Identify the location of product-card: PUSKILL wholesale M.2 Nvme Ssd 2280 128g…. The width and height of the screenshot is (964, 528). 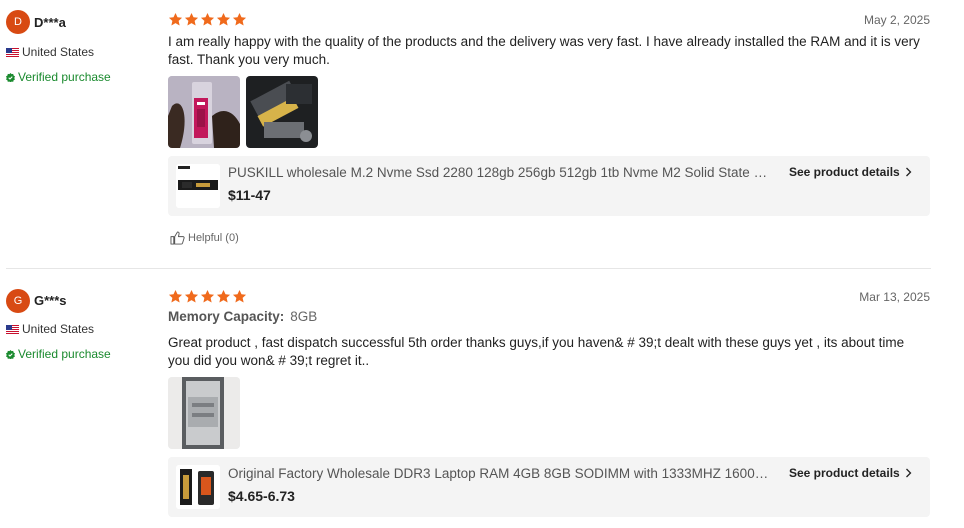
(549, 186).